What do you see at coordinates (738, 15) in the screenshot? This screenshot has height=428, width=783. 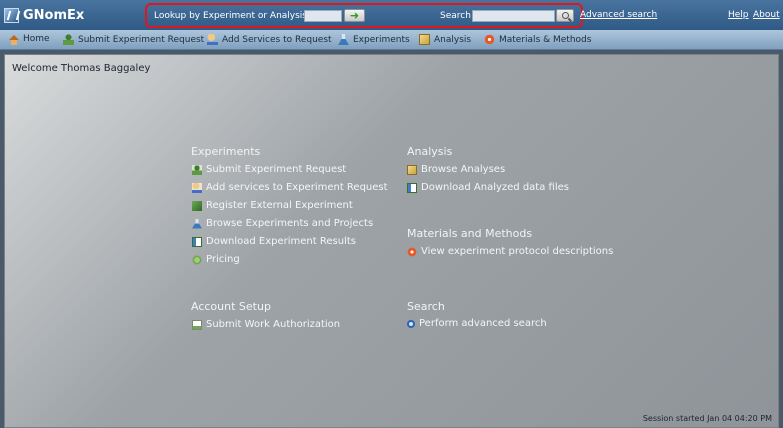 I see `help-link: Help` at bounding box center [738, 15].